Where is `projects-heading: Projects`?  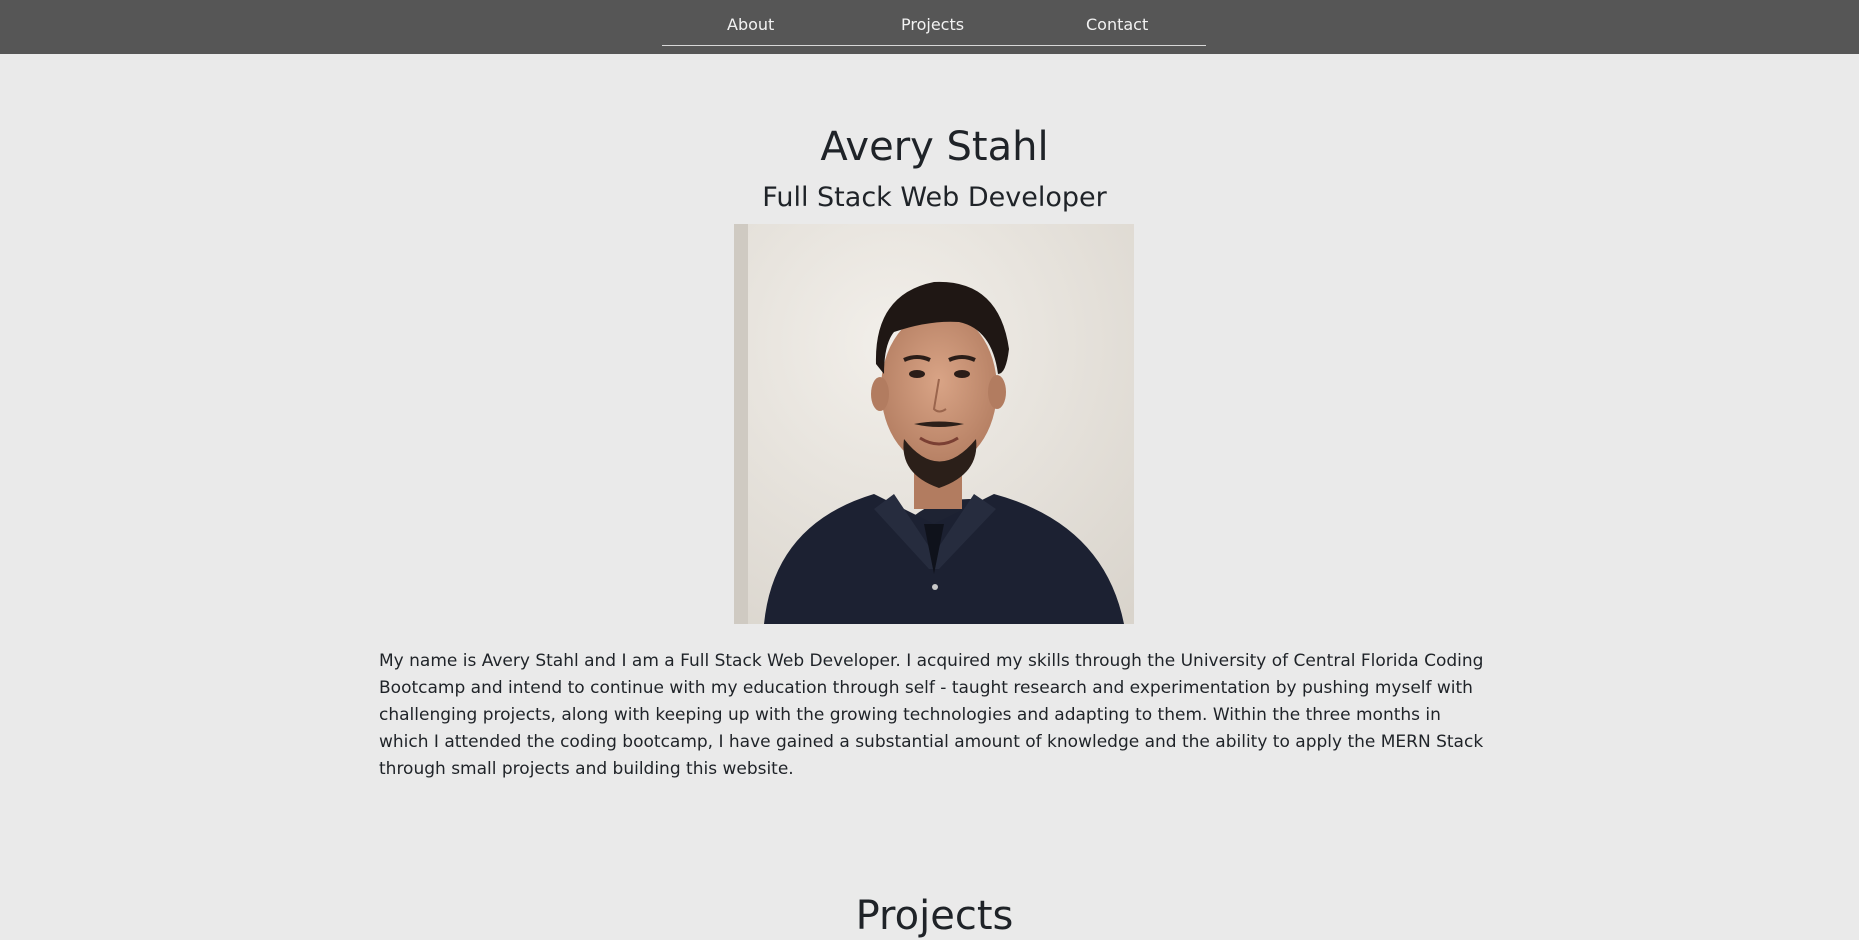 projects-heading: Projects is located at coordinates (934, 916).